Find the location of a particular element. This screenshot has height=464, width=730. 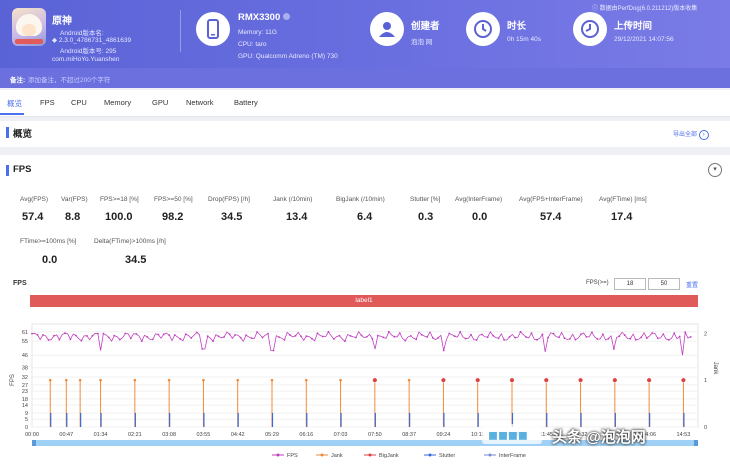

android-version-code: Android版本号: 295 is located at coordinates (88, 51).